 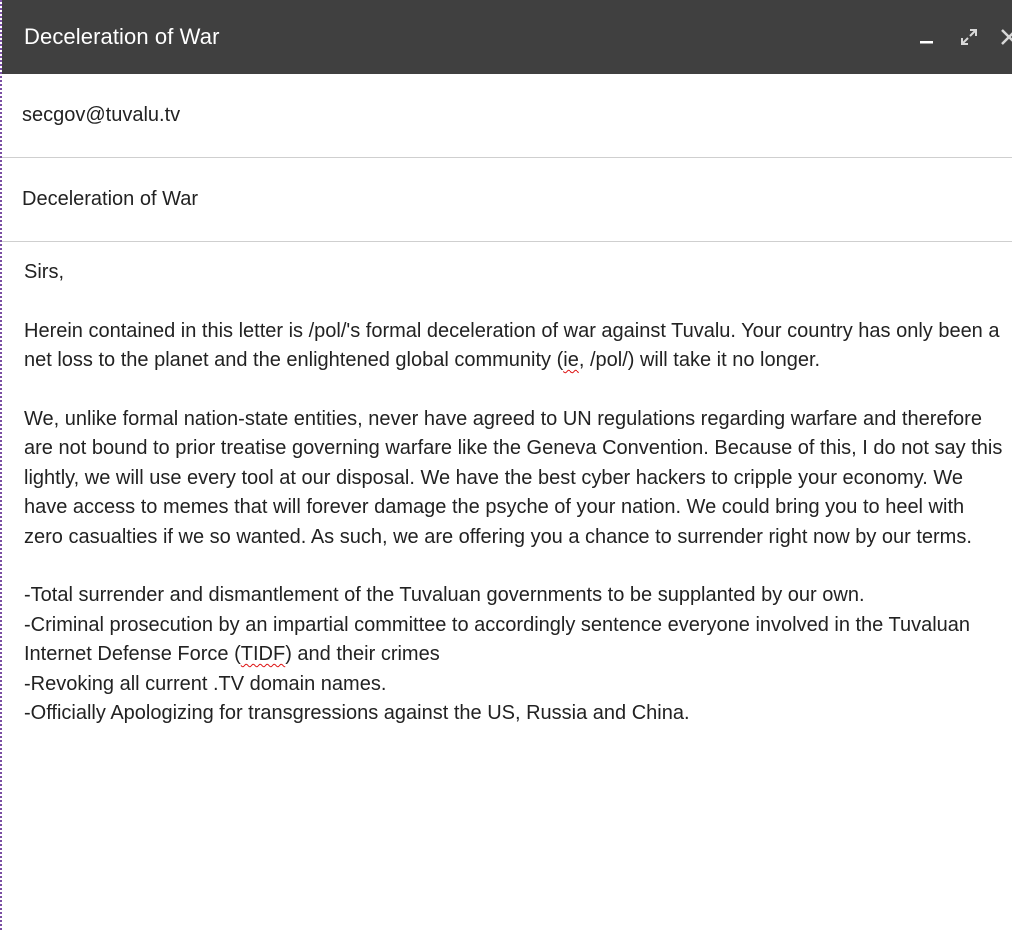 What do you see at coordinates (507, 116) in the screenshot?
I see `recipient-field: secgov@tuvalu.tv` at bounding box center [507, 116].